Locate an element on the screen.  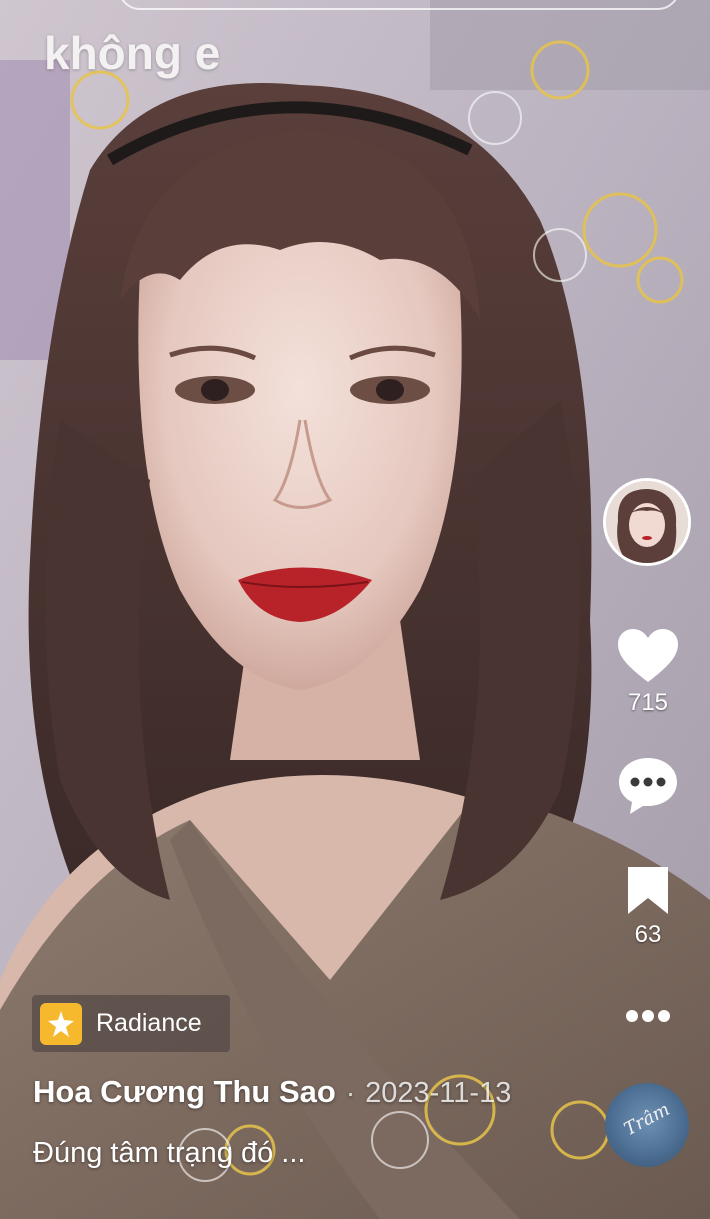
search-bar-edge is located at coordinates (399, 5).